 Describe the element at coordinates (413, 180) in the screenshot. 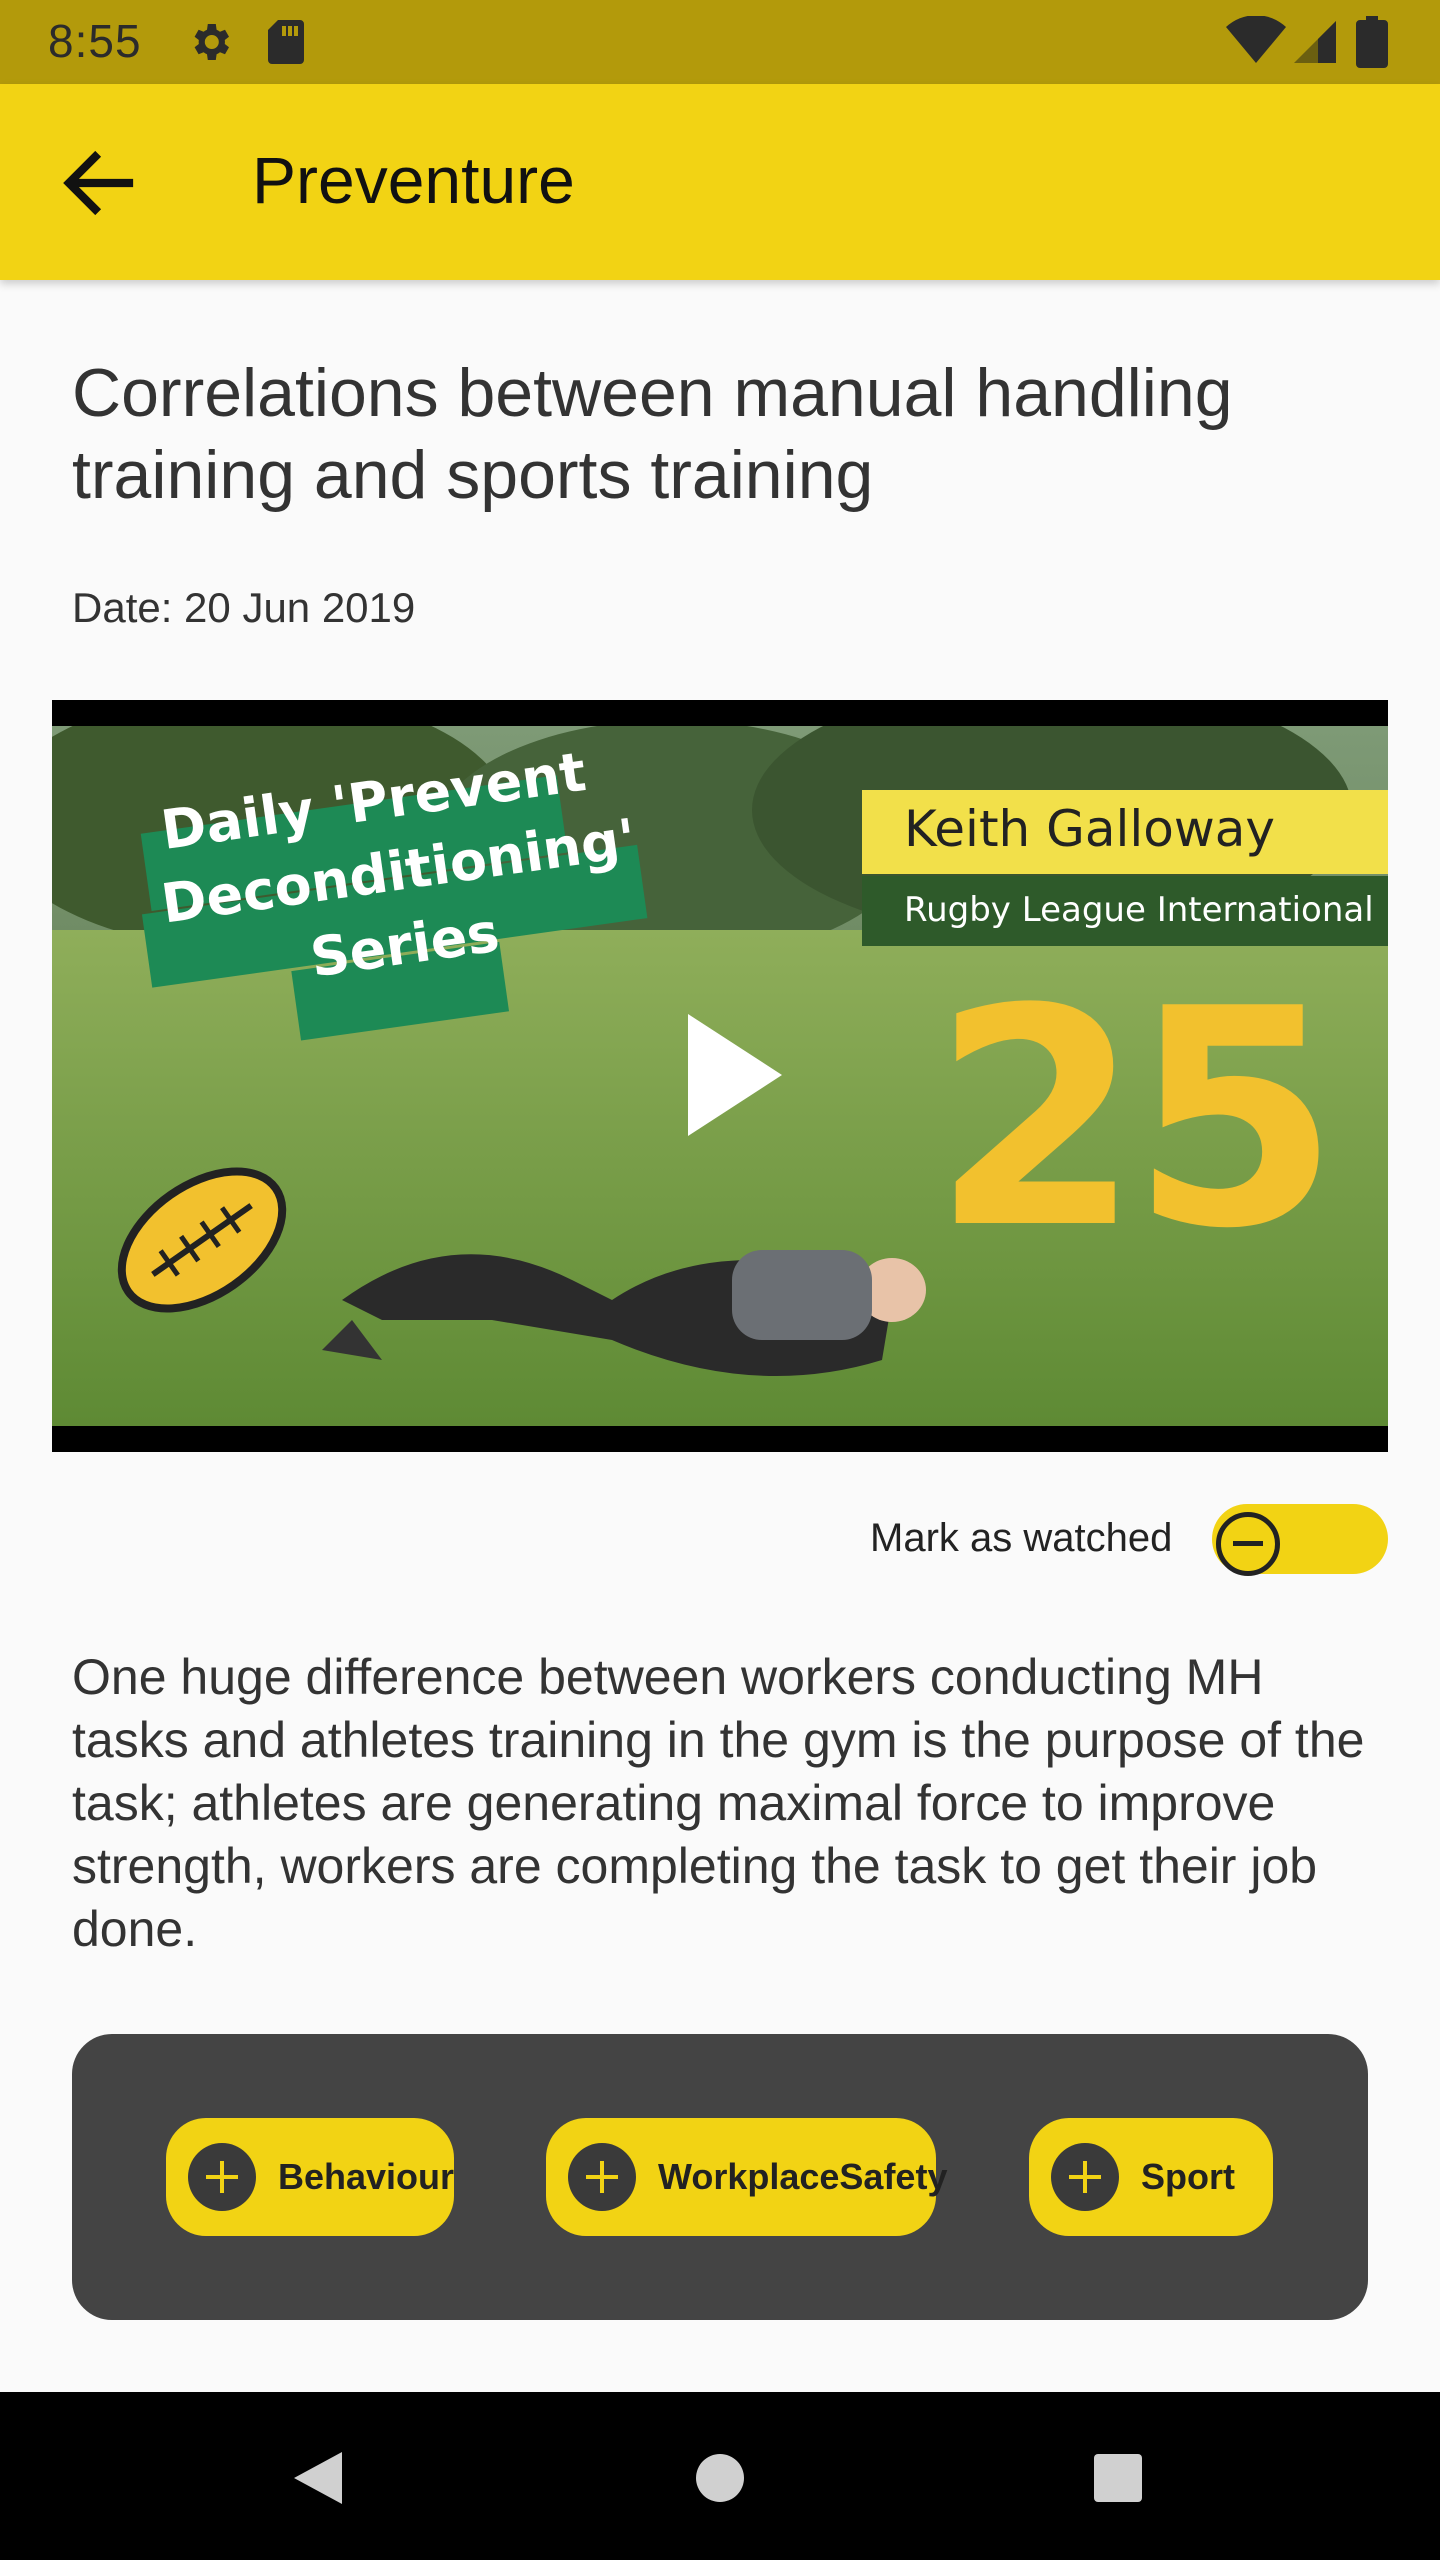

I see `app-title: Preventure` at that location.